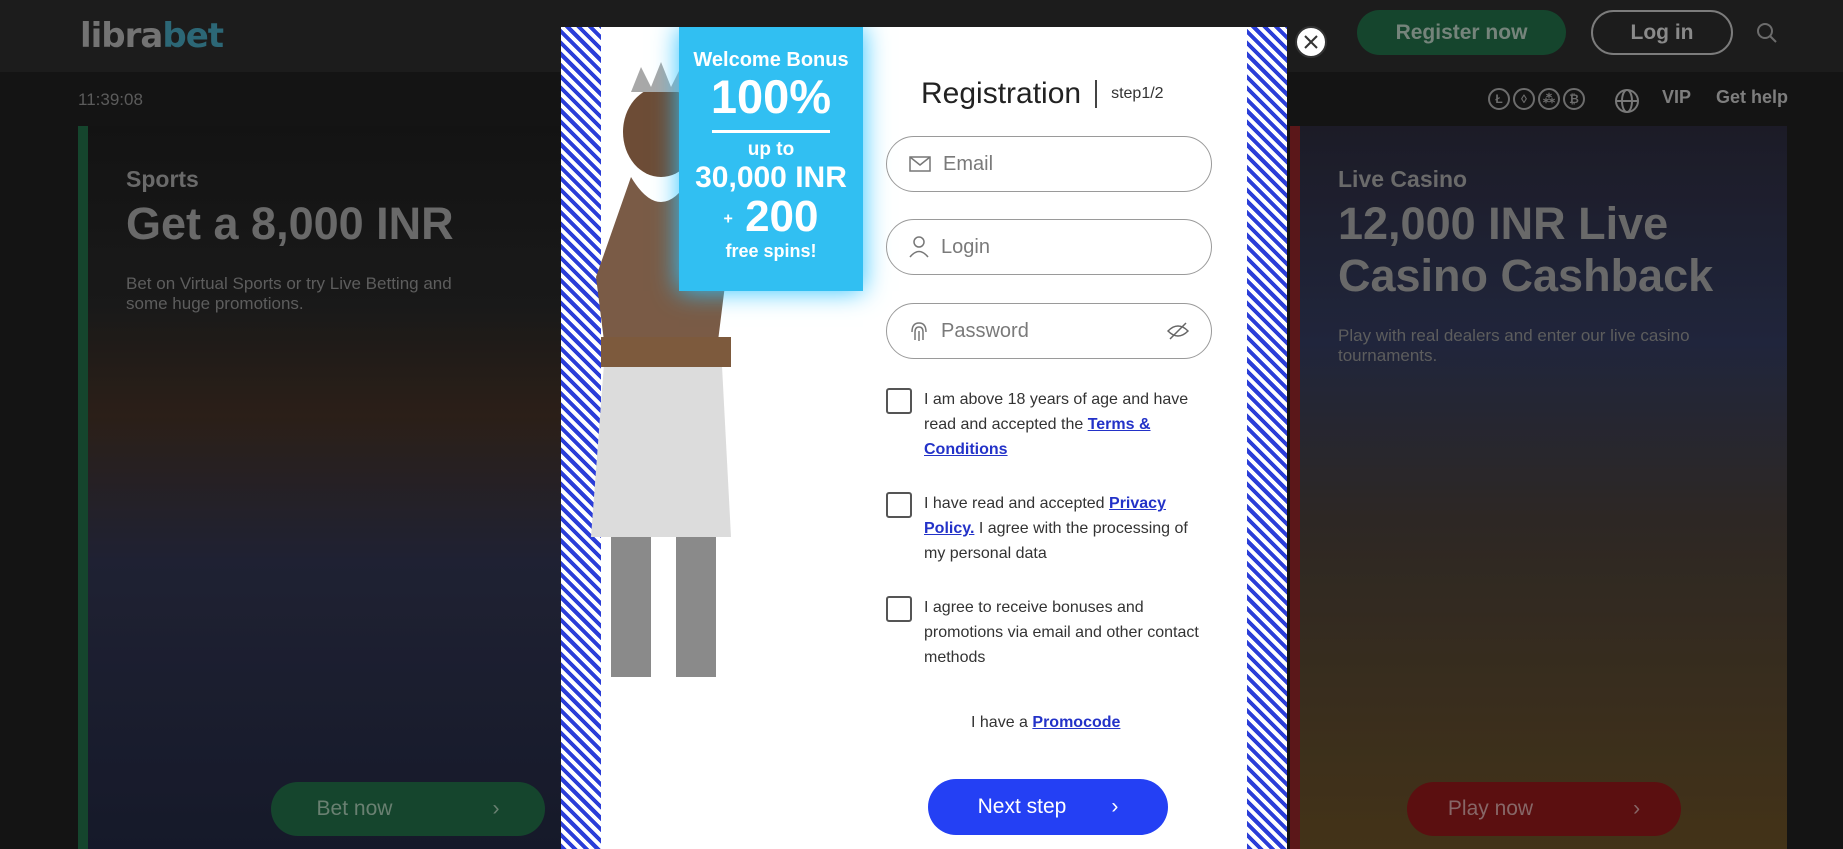  Describe the element at coordinates (999, 722) in the screenshot. I see `promocode-text: I have a` at that location.